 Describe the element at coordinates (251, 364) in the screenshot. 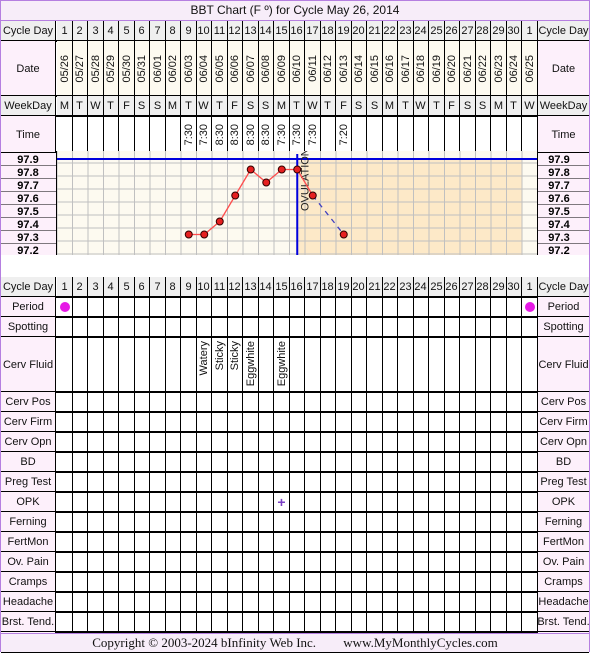

I see `cerv-fluid-cell: Eggwhite` at that location.